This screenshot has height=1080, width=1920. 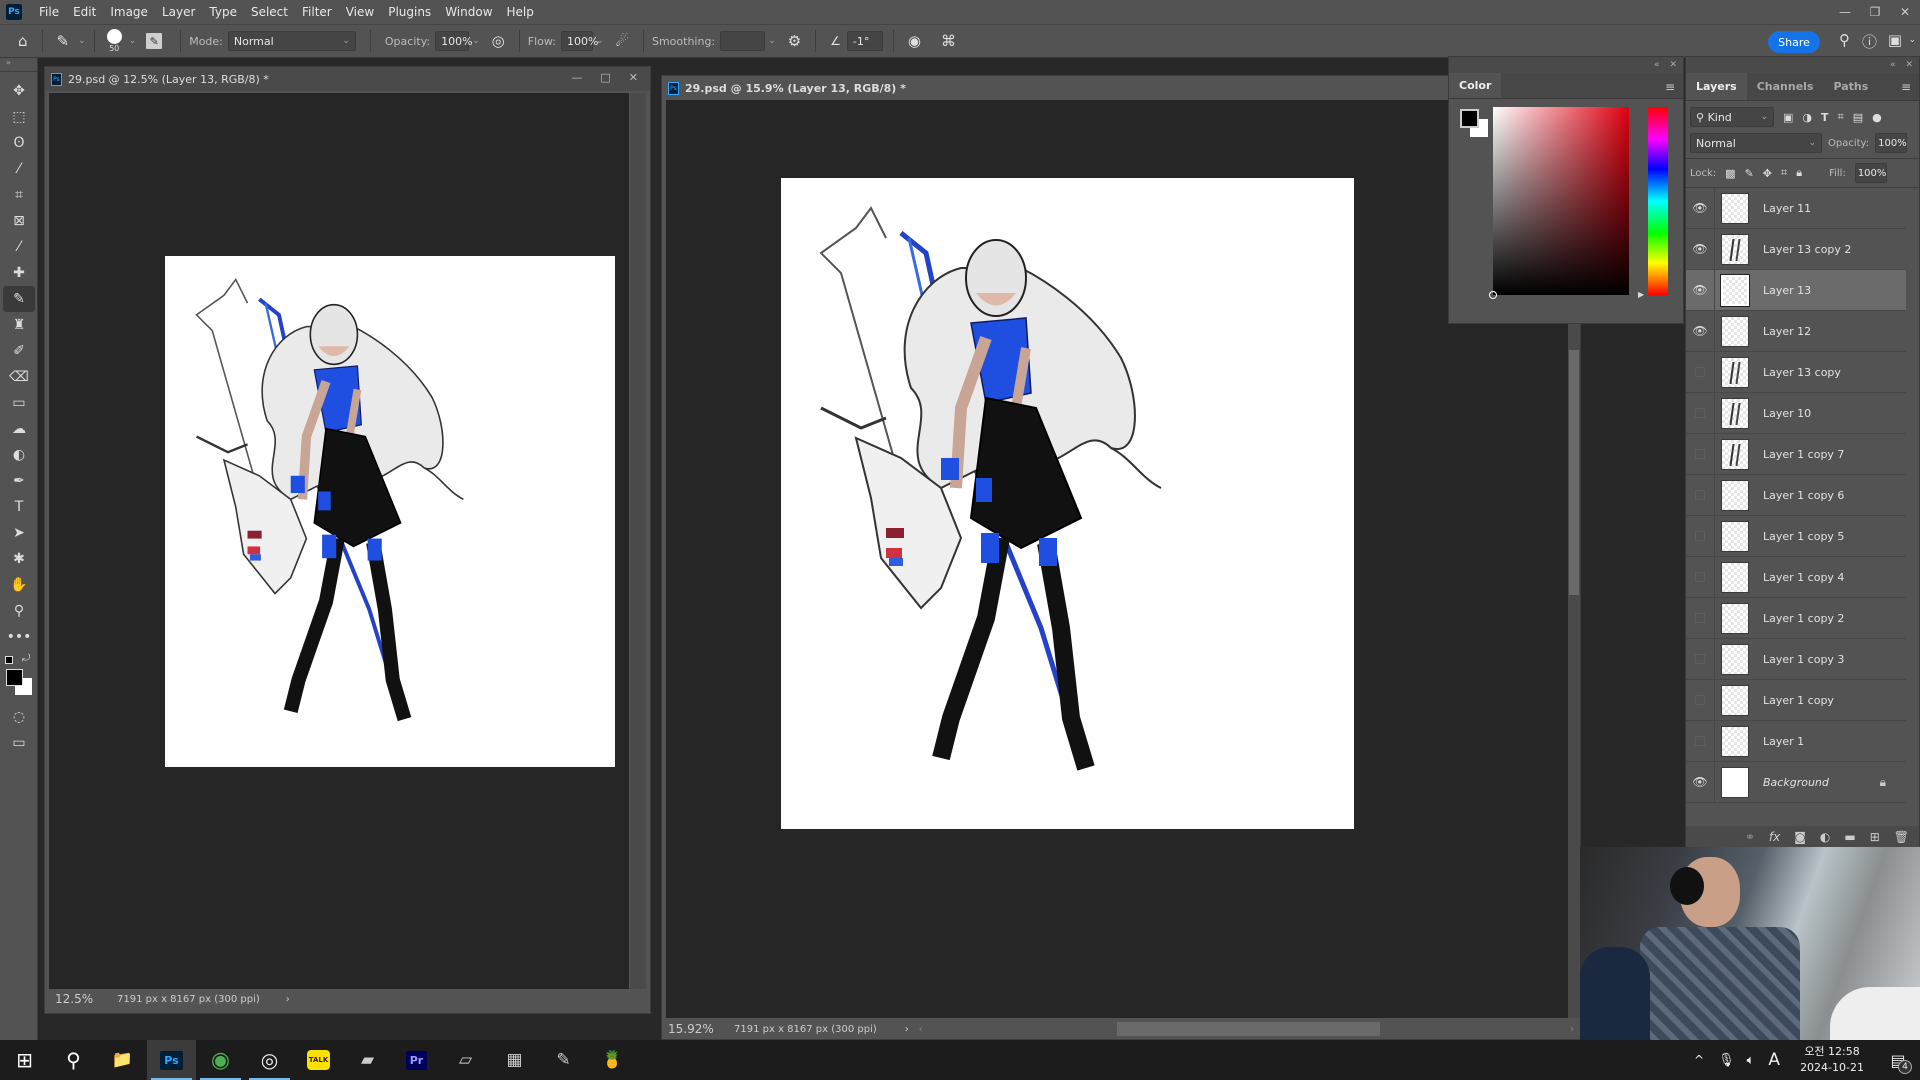 What do you see at coordinates (416, 1060) in the screenshot?
I see `taskbar-premiere: Pr` at bounding box center [416, 1060].